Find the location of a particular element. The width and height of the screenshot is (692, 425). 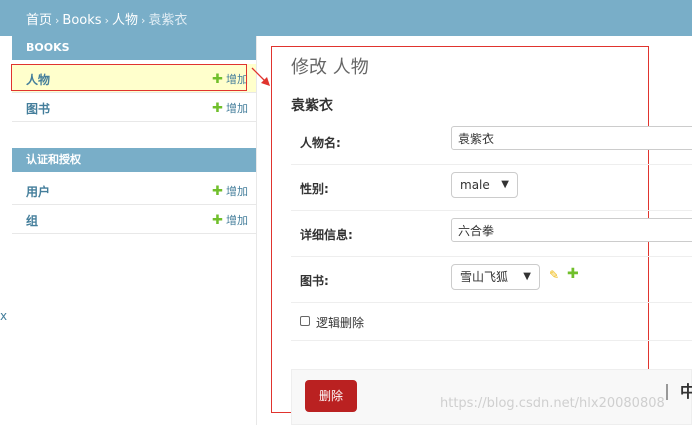

select-value: 雪山飞狐 is located at coordinates (484, 277).